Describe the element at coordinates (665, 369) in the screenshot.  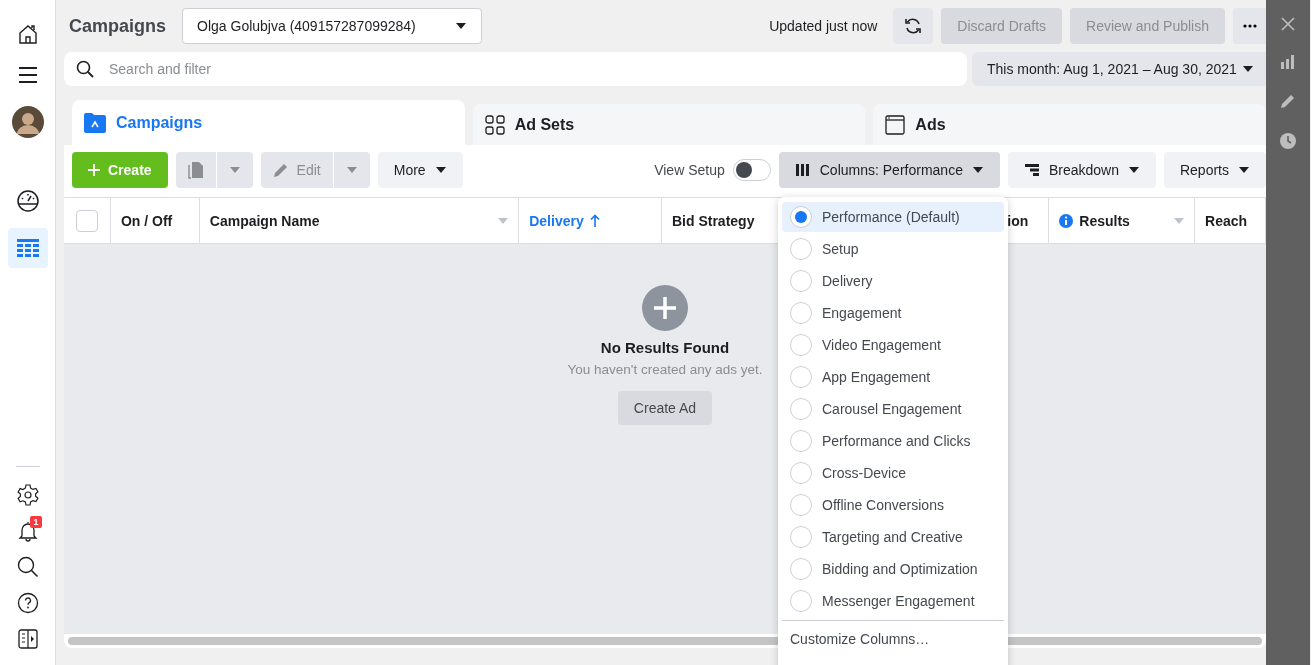
I see `empty-message: You haven't created any ads yet.` at that location.